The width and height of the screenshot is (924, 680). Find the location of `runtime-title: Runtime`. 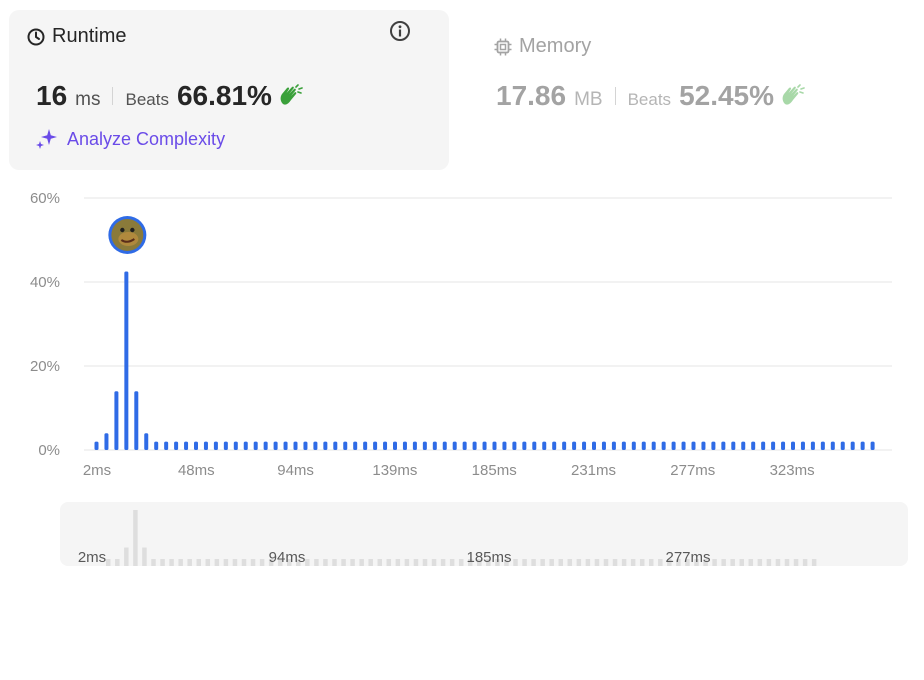

runtime-title: Runtime is located at coordinates (76, 36).